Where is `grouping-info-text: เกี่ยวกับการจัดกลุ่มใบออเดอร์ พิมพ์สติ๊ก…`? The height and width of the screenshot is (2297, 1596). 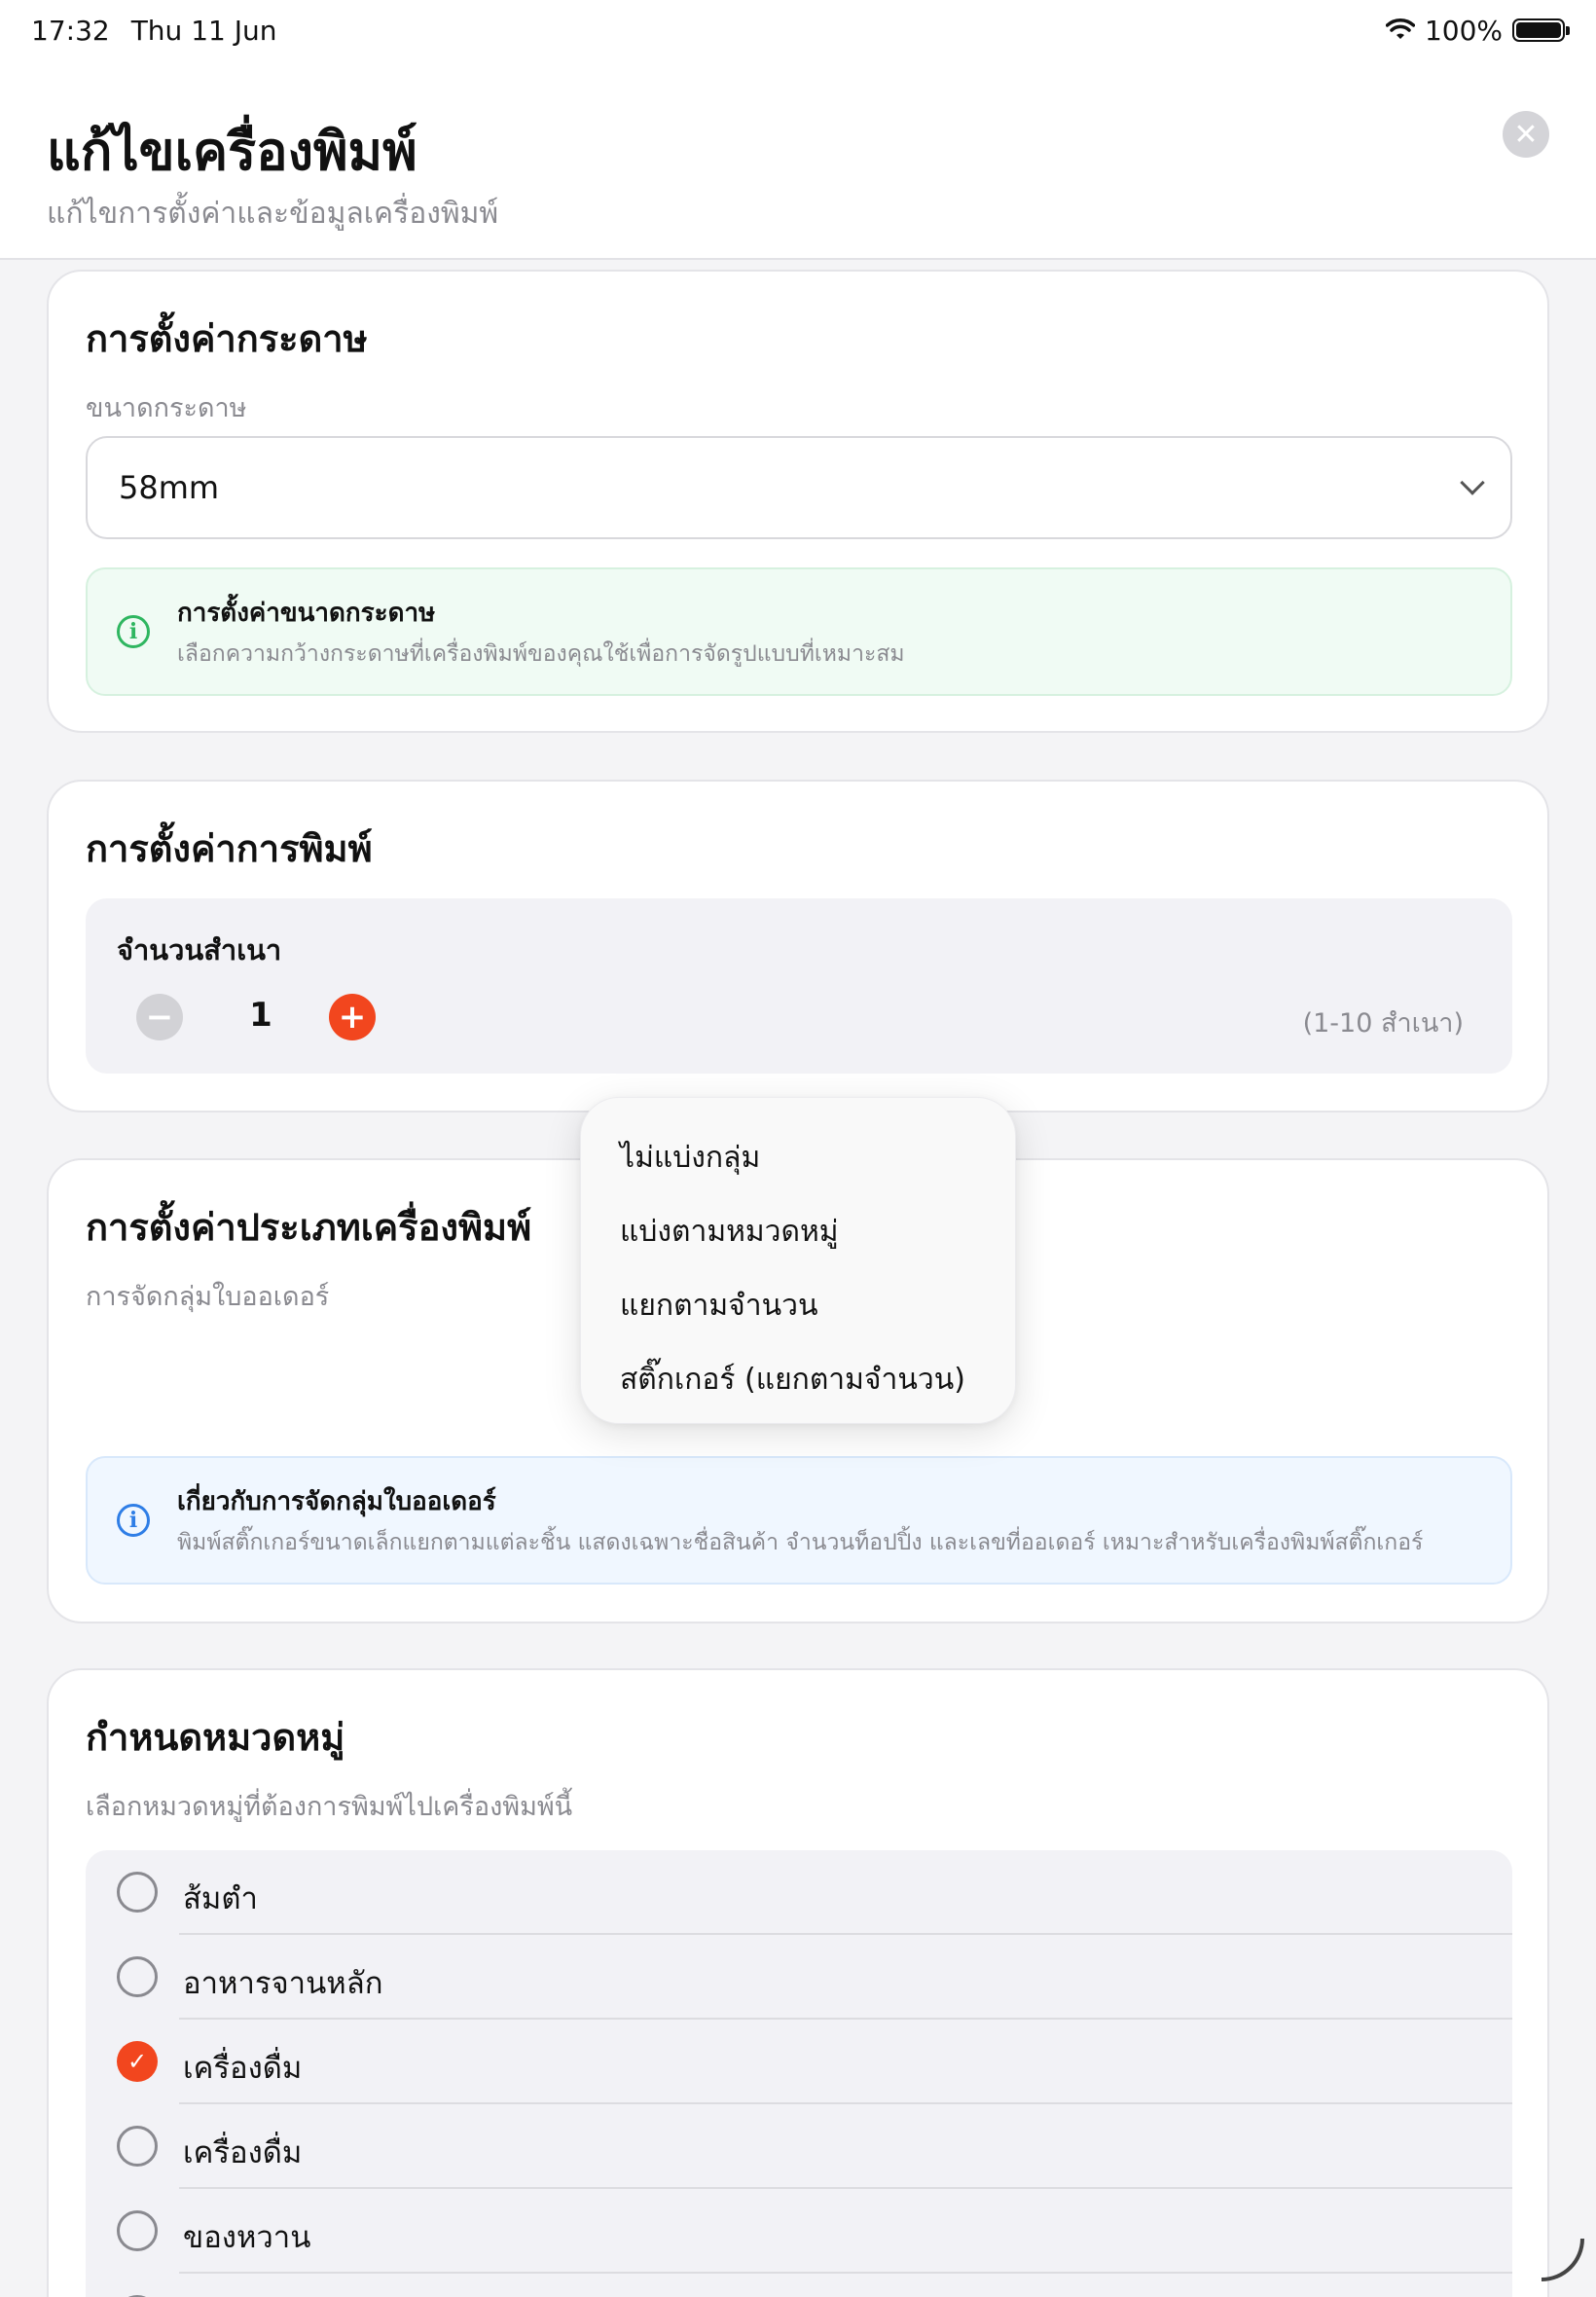 grouping-info-text: เกี่ยวกับการจัดกลุ่มใบออเดอร์ พิมพ์สติ๊ก… is located at coordinates (800, 1521).